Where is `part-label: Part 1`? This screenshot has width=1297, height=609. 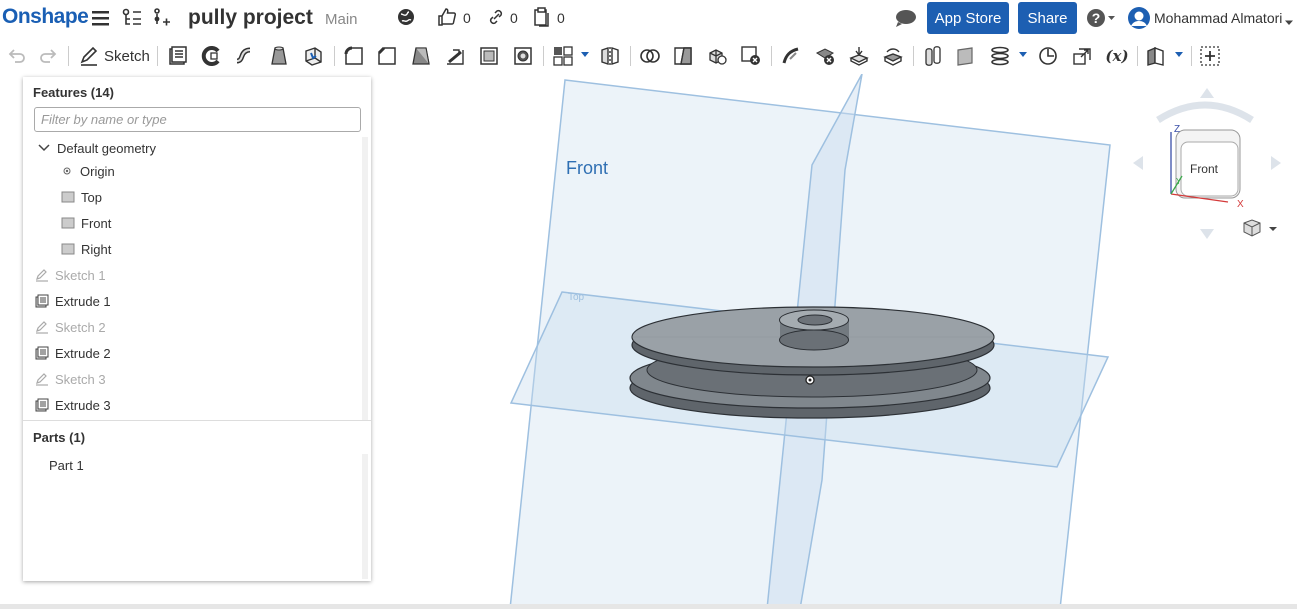 part-label: Part 1 is located at coordinates (66, 465).